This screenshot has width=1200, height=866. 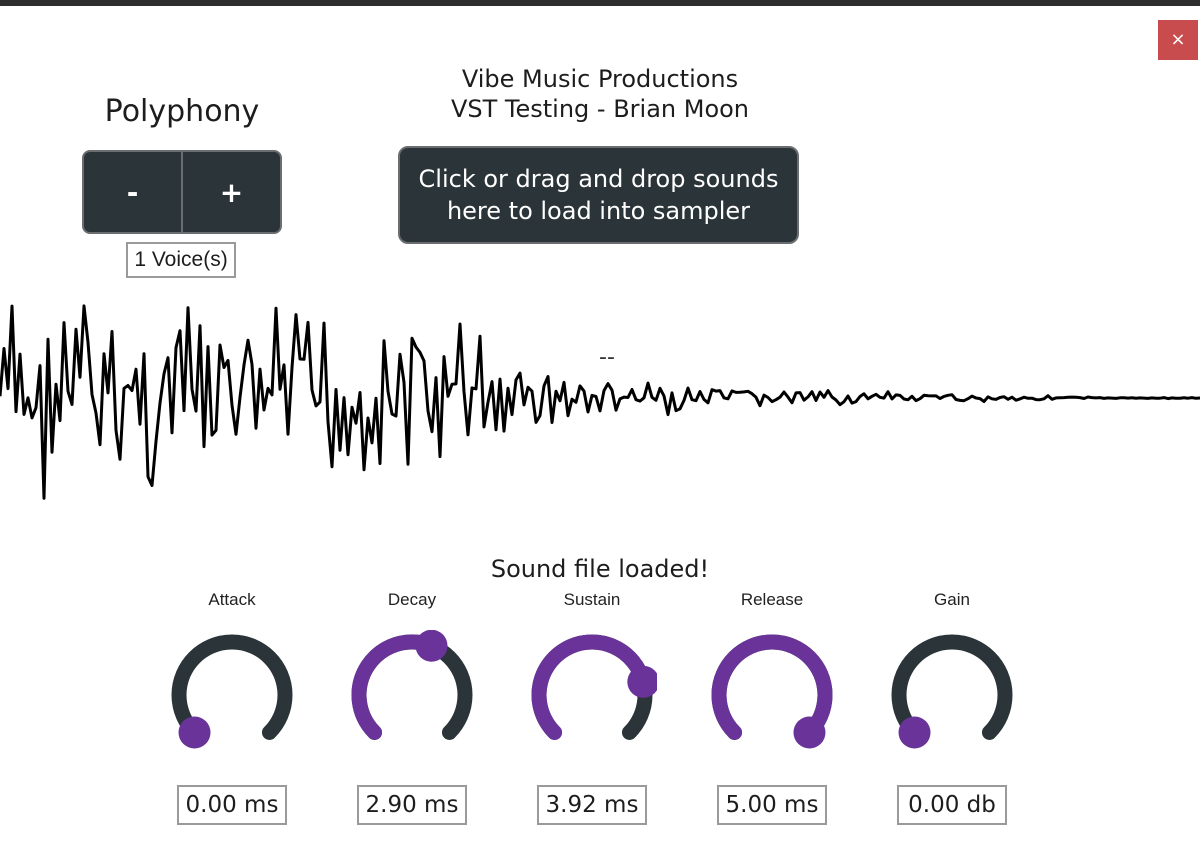 What do you see at coordinates (600, 569) in the screenshot?
I see `status-message: Sound file loaded!` at bounding box center [600, 569].